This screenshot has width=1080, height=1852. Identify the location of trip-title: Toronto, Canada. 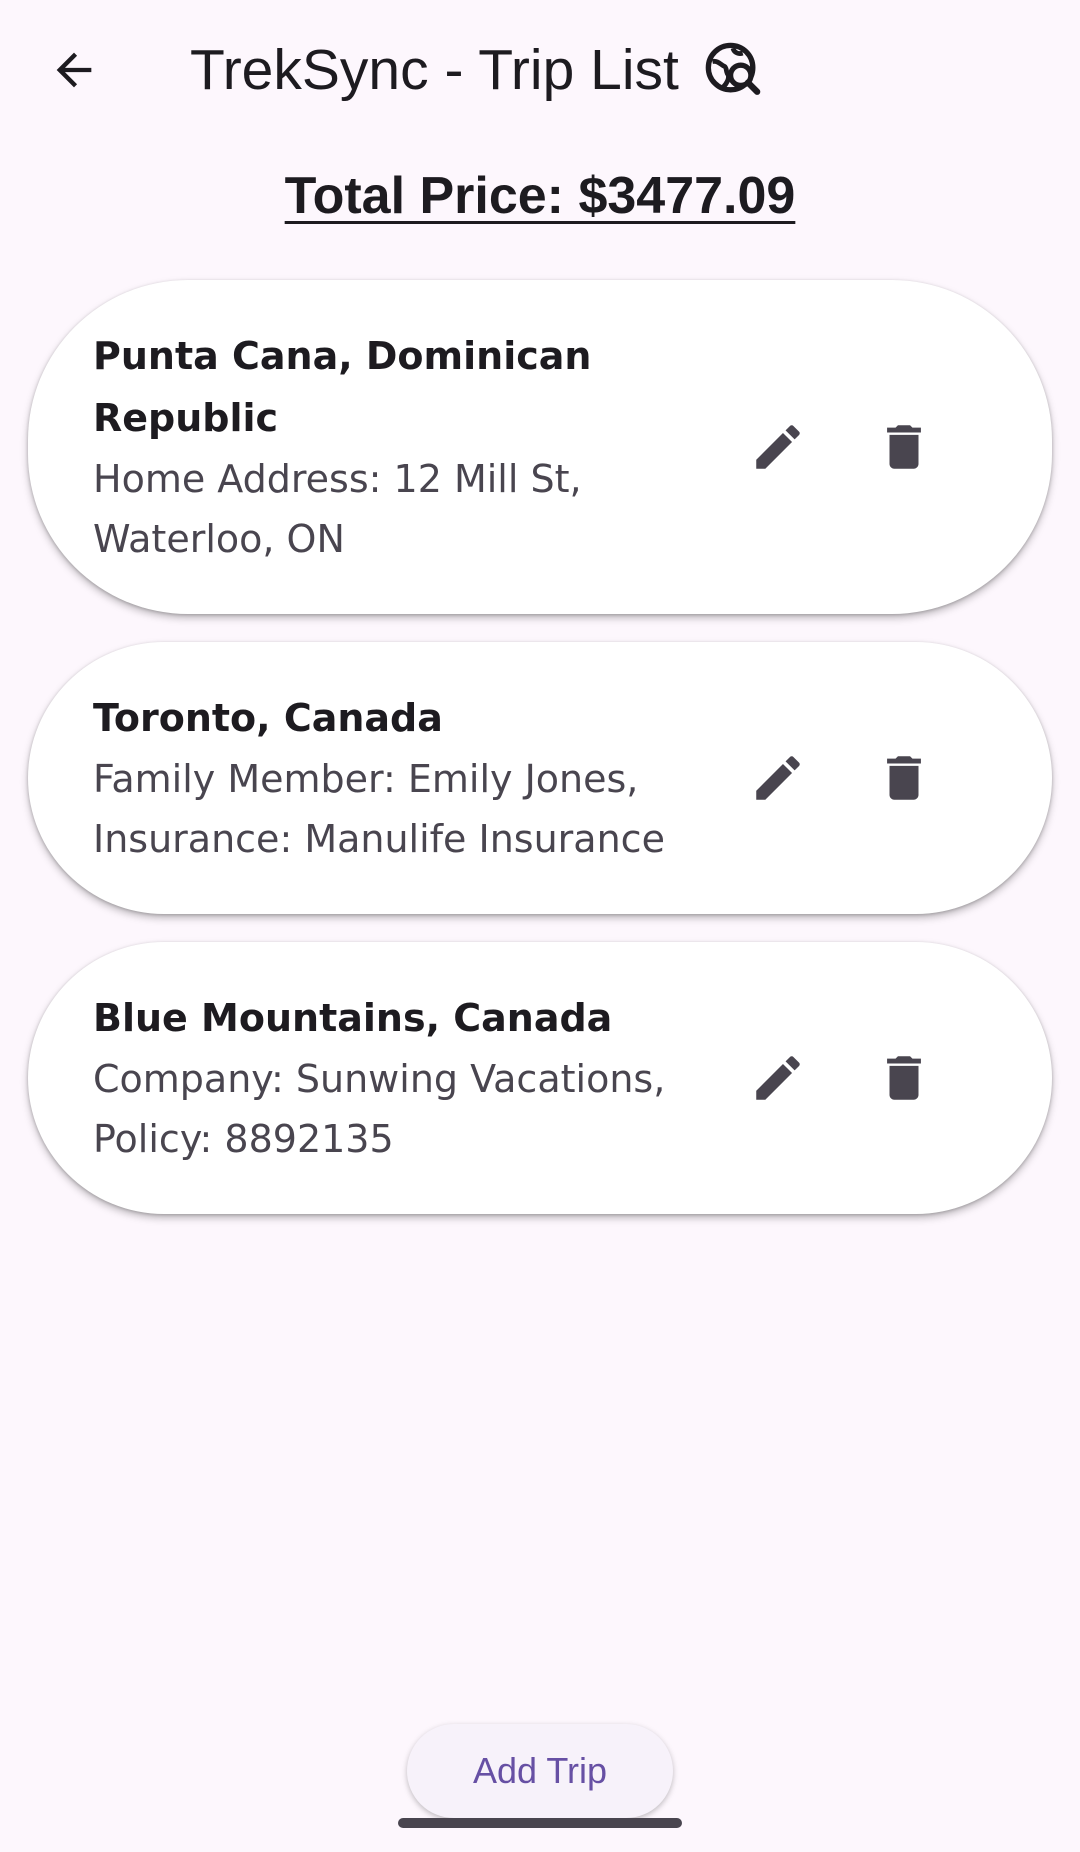
(268, 718).